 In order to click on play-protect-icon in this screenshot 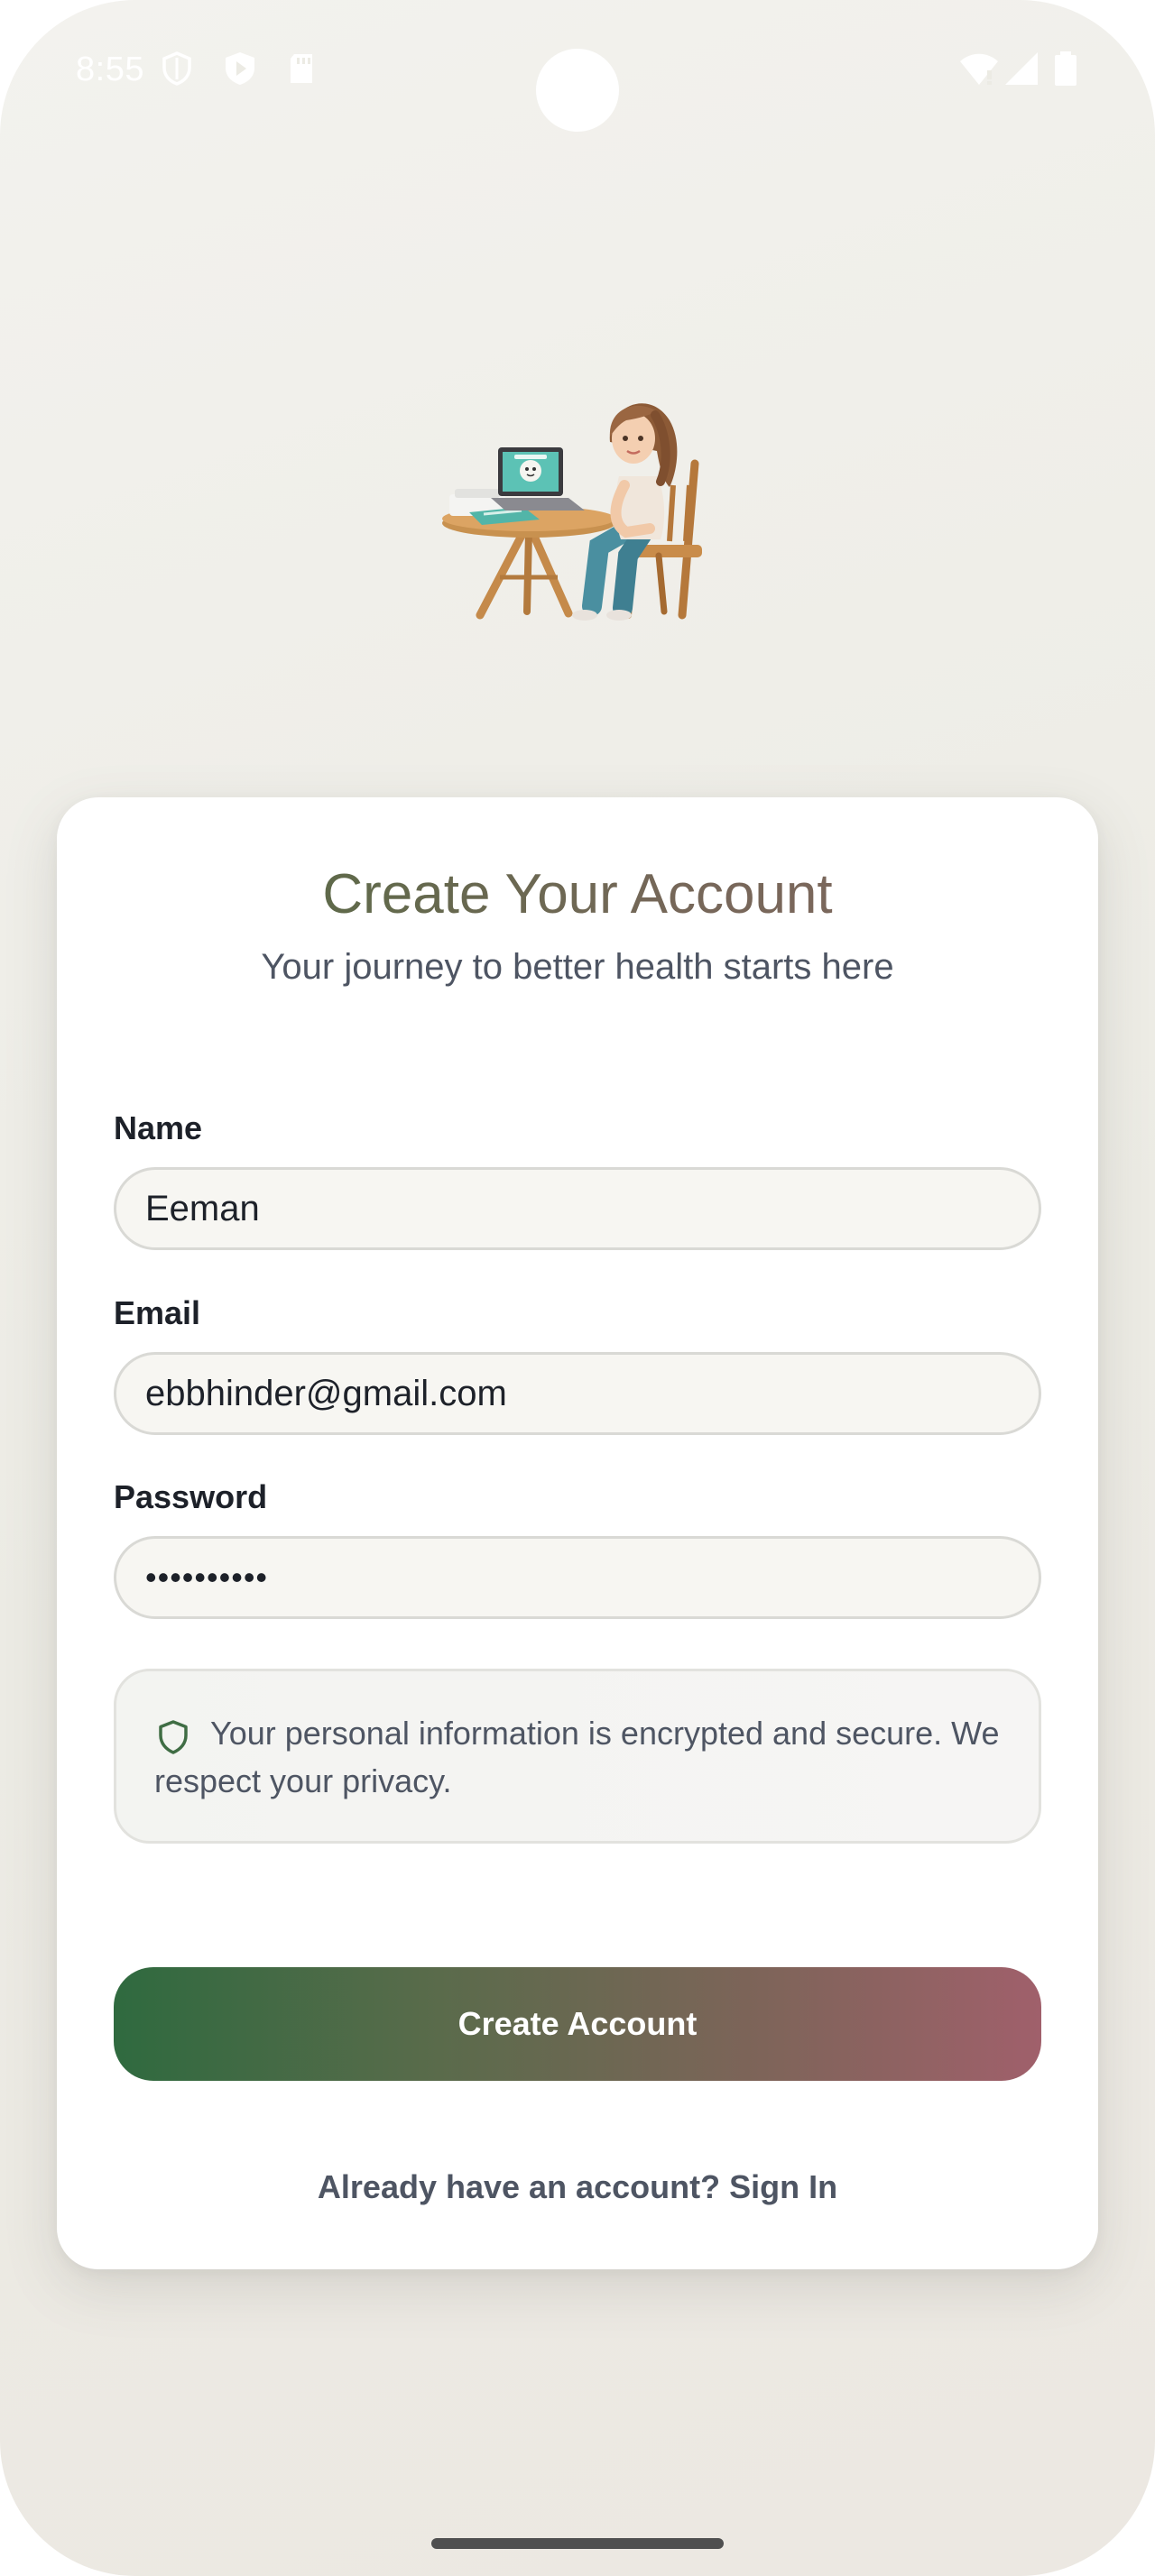, I will do `click(240, 68)`.